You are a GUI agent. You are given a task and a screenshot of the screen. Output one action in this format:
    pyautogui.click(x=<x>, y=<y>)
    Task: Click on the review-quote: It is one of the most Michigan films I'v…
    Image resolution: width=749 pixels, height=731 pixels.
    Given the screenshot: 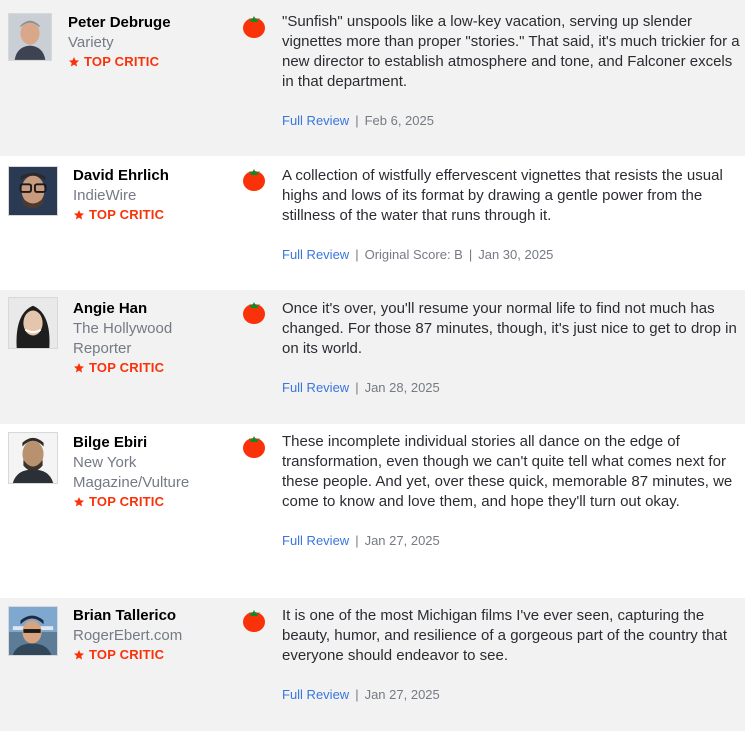 What is the action you would take?
    pyautogui.click(x=504, y=635)
    